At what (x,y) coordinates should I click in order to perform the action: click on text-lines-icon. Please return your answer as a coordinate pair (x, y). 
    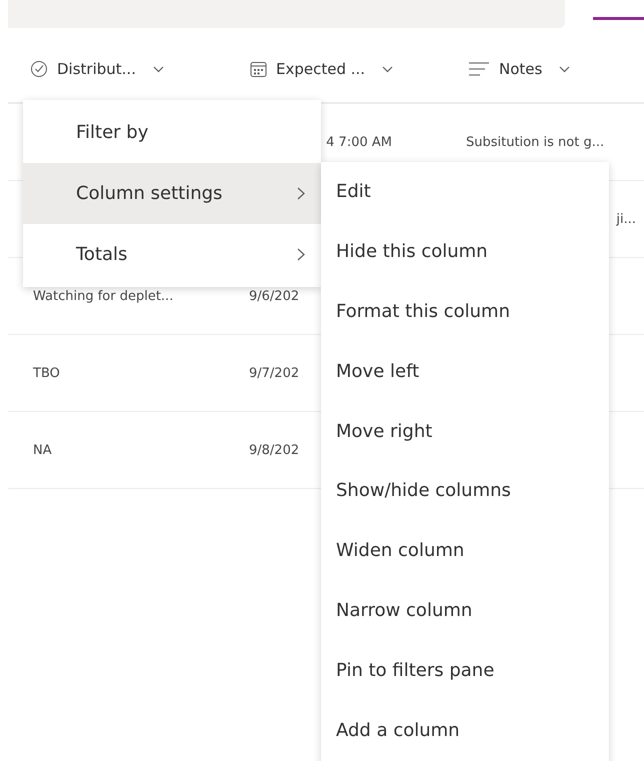
    Looking at the image, I should click on (479, 69).